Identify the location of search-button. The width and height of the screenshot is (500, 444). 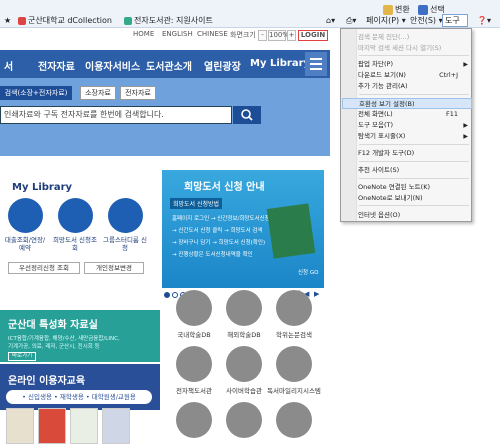
(247, 115).